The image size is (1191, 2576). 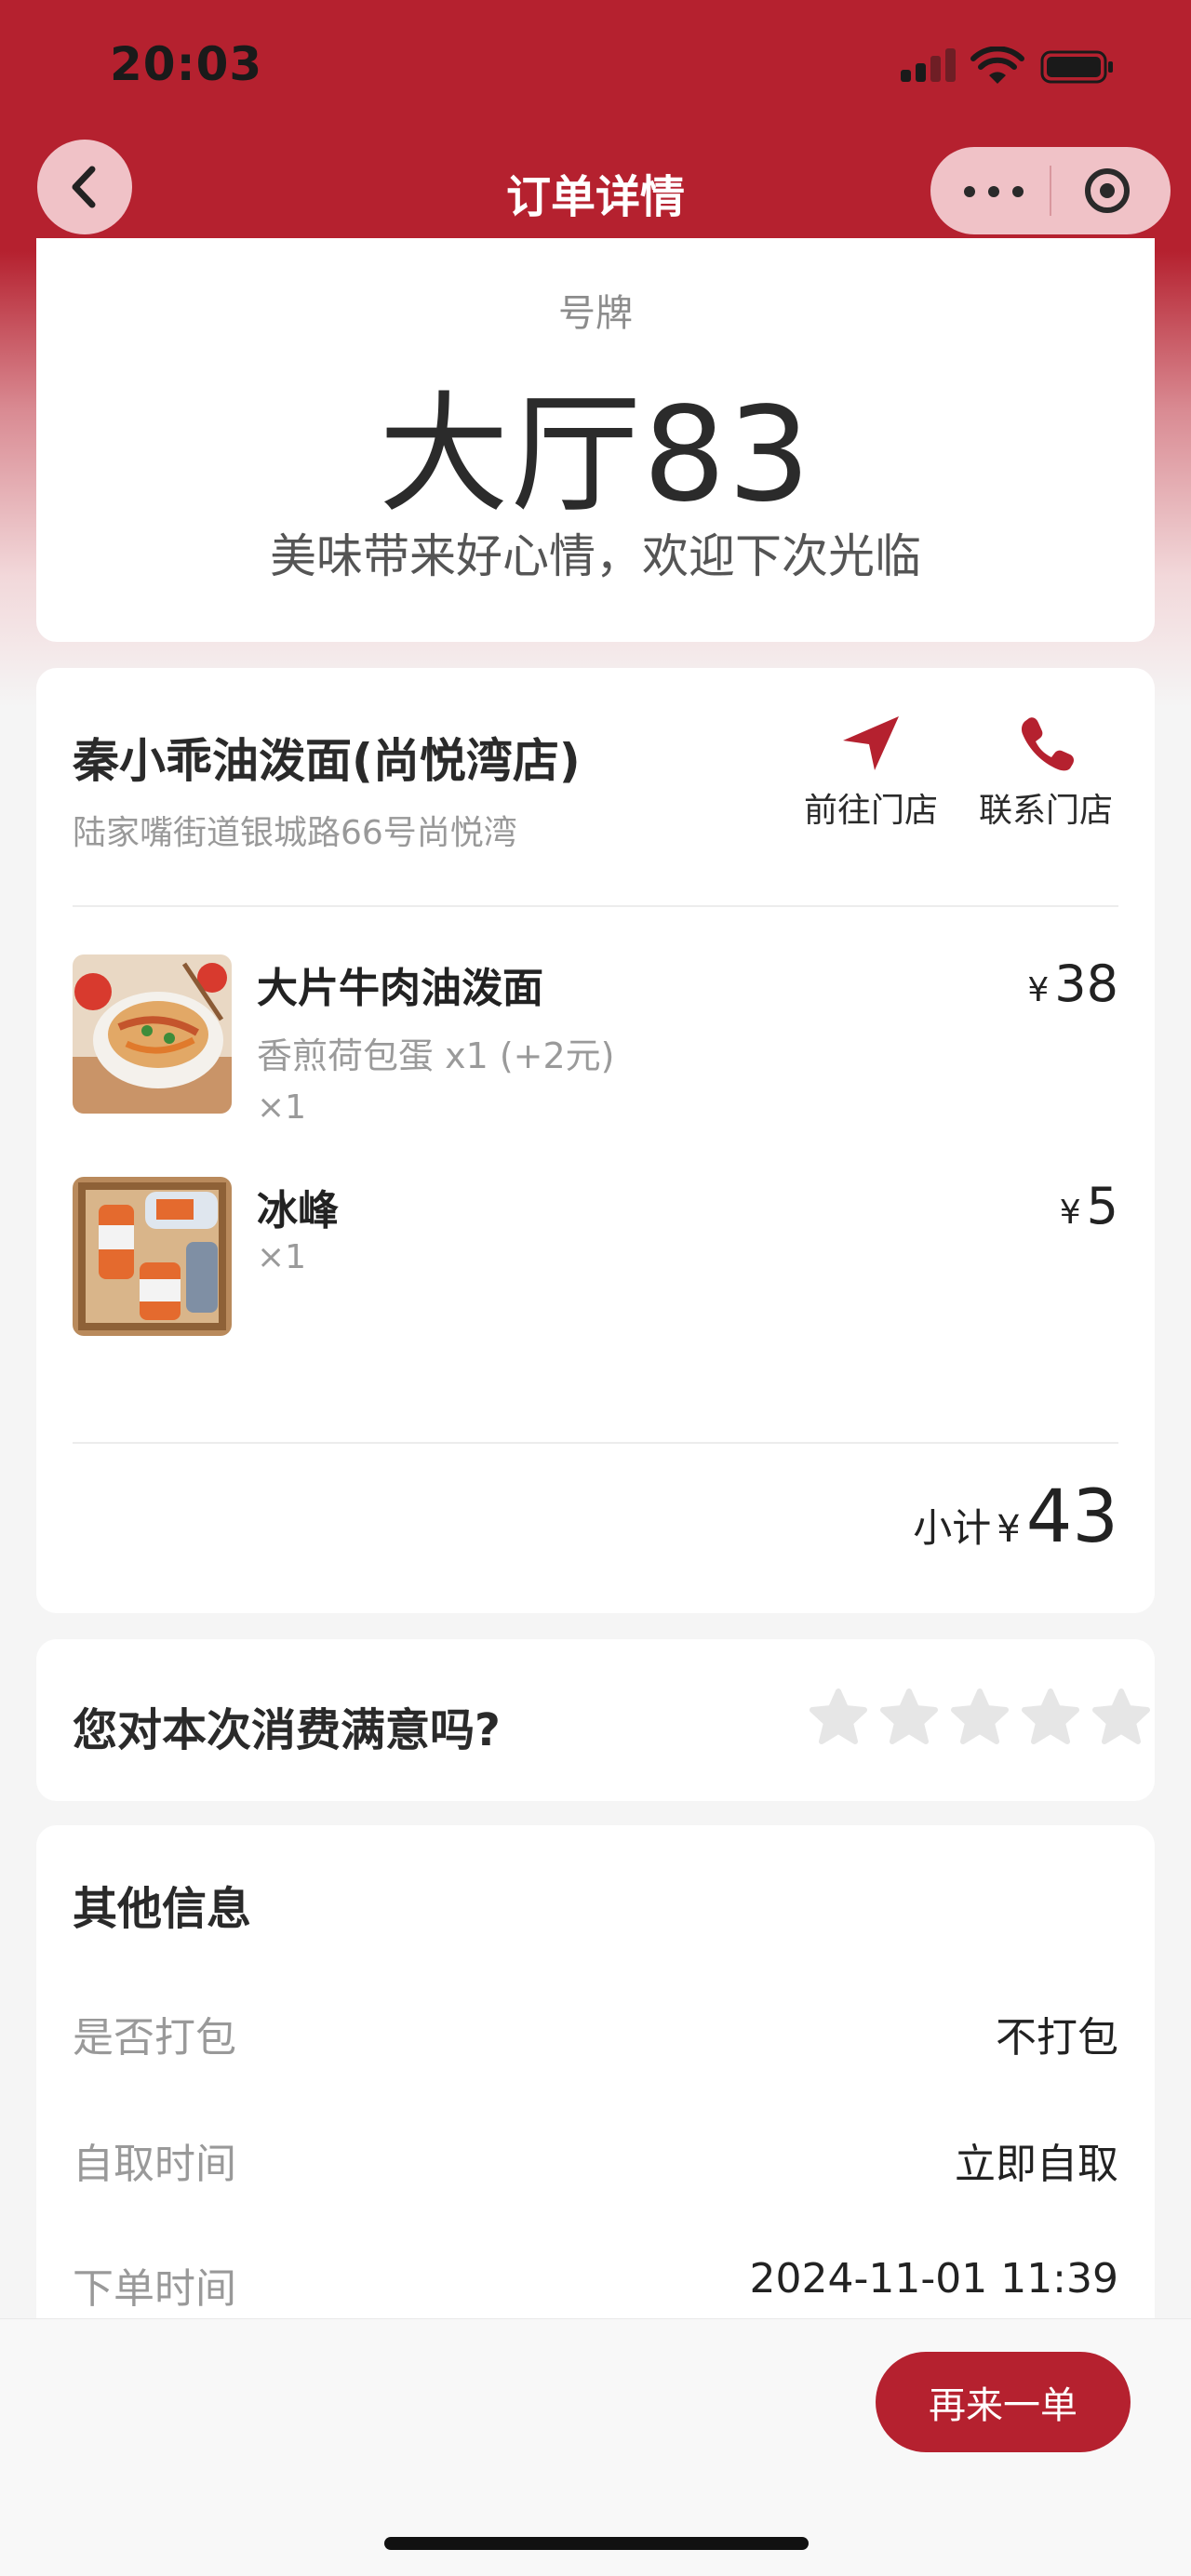 I want to click on rating-question: 您对本次消费满意吗?, so click(x=287, y=1730).